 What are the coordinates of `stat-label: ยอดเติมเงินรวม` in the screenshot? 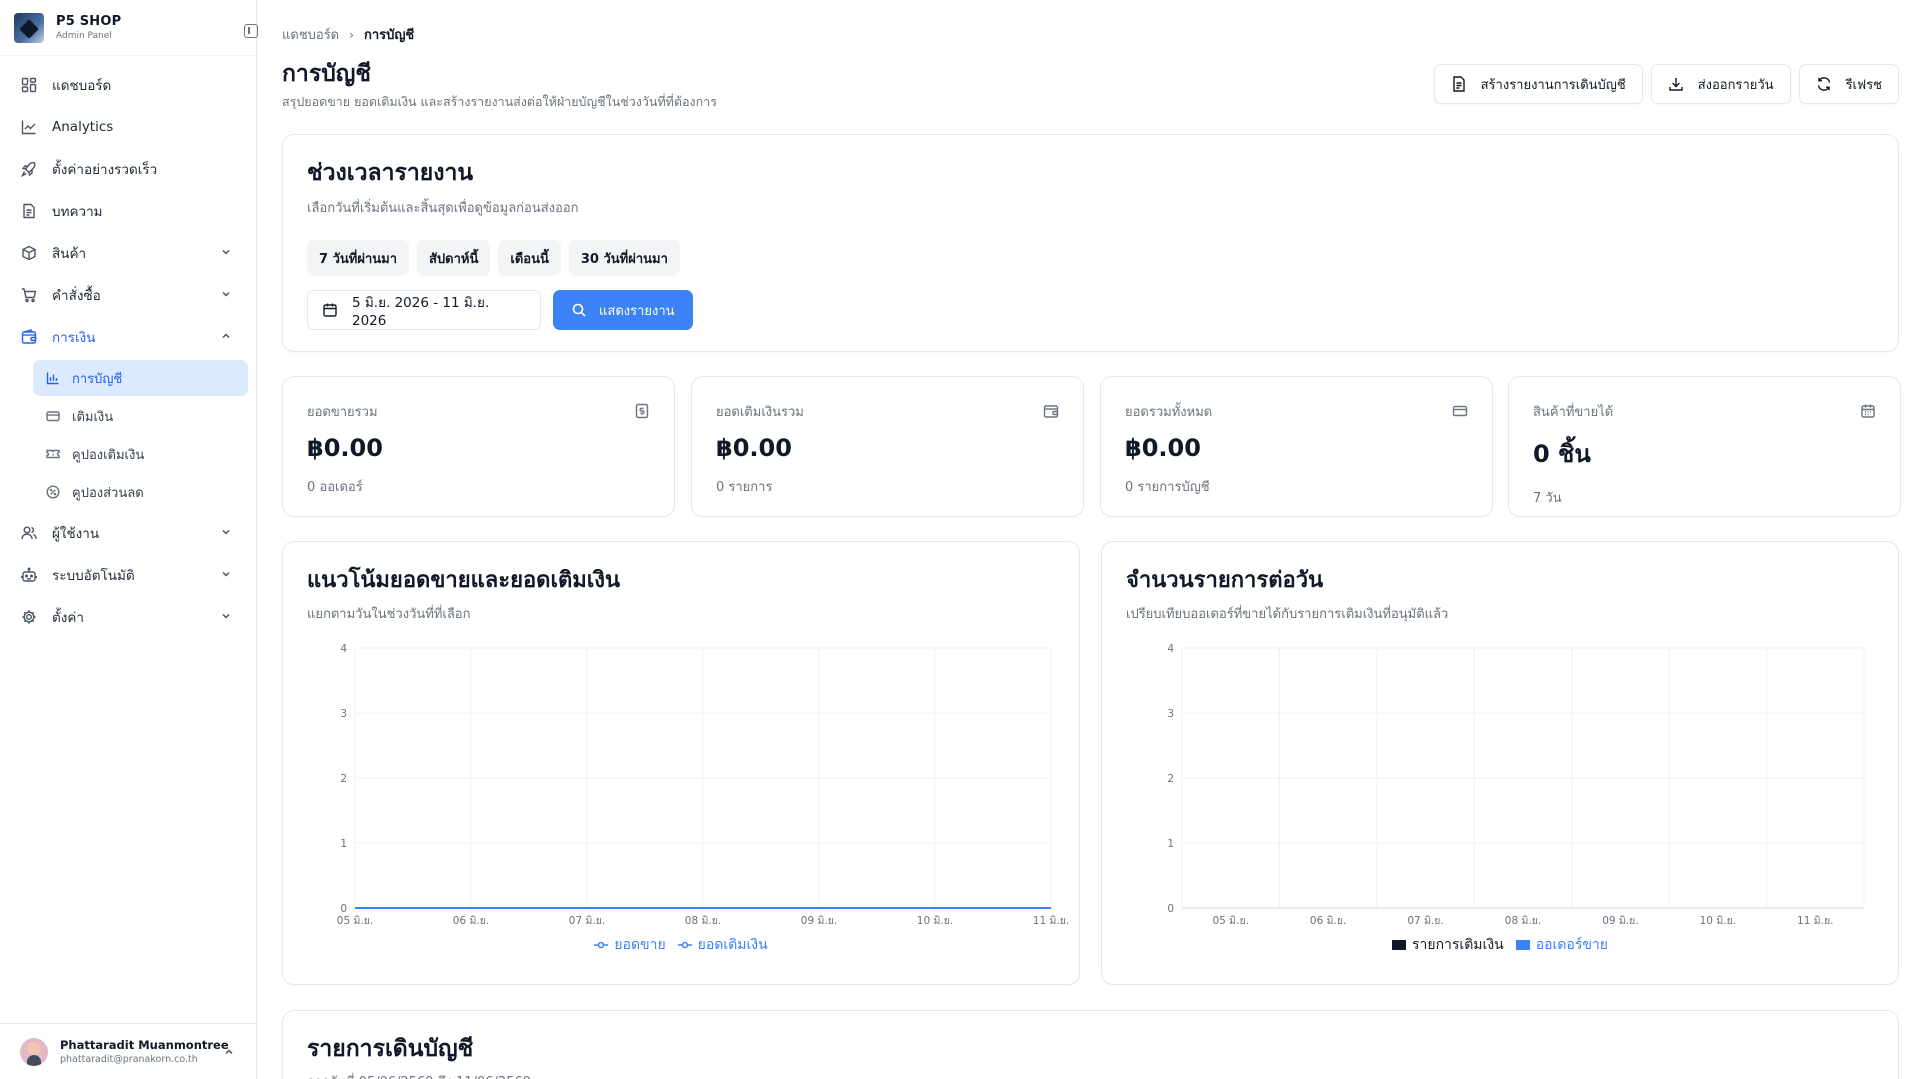 It's located at (760, 412).